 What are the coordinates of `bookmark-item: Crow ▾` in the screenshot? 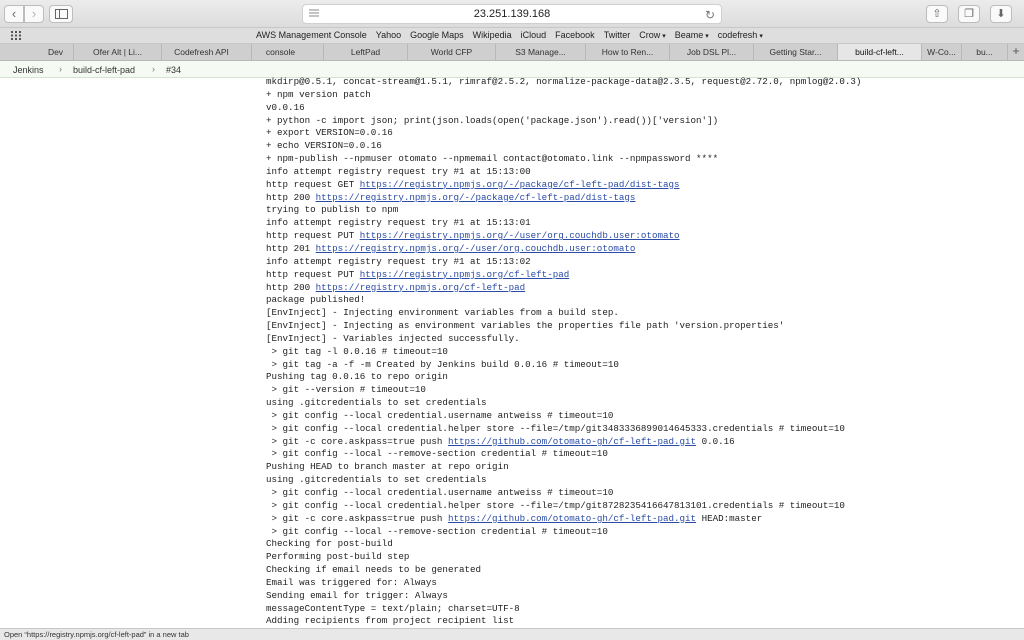 It's located at (652, 35).